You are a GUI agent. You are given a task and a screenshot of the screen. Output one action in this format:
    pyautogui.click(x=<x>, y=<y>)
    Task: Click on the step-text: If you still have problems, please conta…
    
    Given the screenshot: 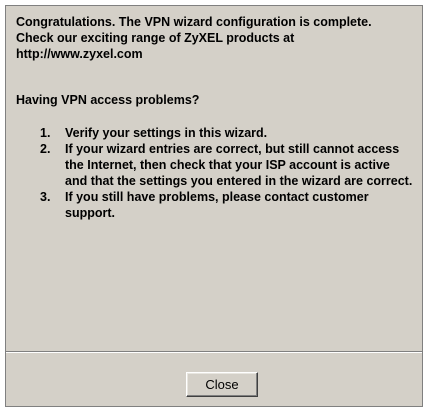 What is the action you would take?
    pyautogui.click(x=217, y=205)
    